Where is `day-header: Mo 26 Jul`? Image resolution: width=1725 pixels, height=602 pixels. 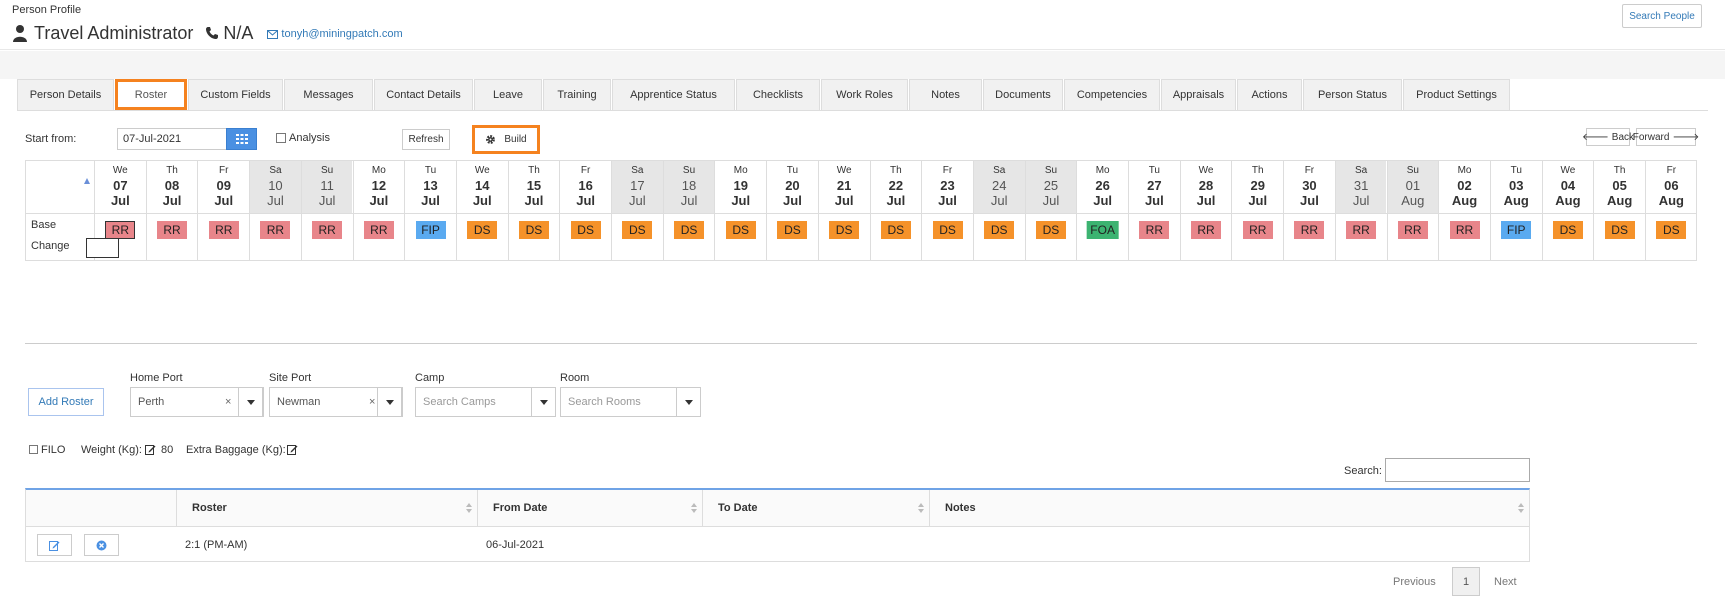
day-header: Mo 26 Jul is located at coordinates (1102, 187).